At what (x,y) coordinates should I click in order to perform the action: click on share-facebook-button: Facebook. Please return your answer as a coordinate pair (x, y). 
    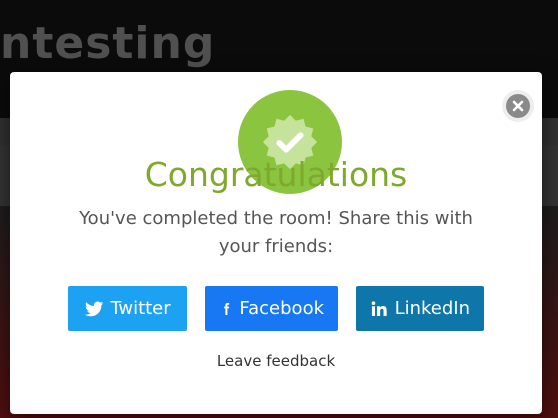
    Looking at the image, I should click on (271, 308).